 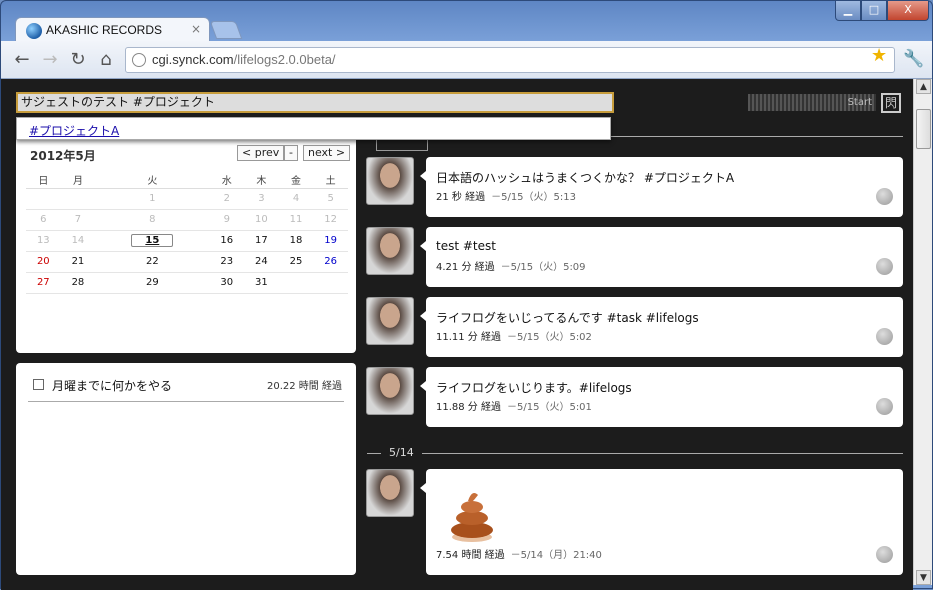 I want to click on divider, so click(x=186, y=401).